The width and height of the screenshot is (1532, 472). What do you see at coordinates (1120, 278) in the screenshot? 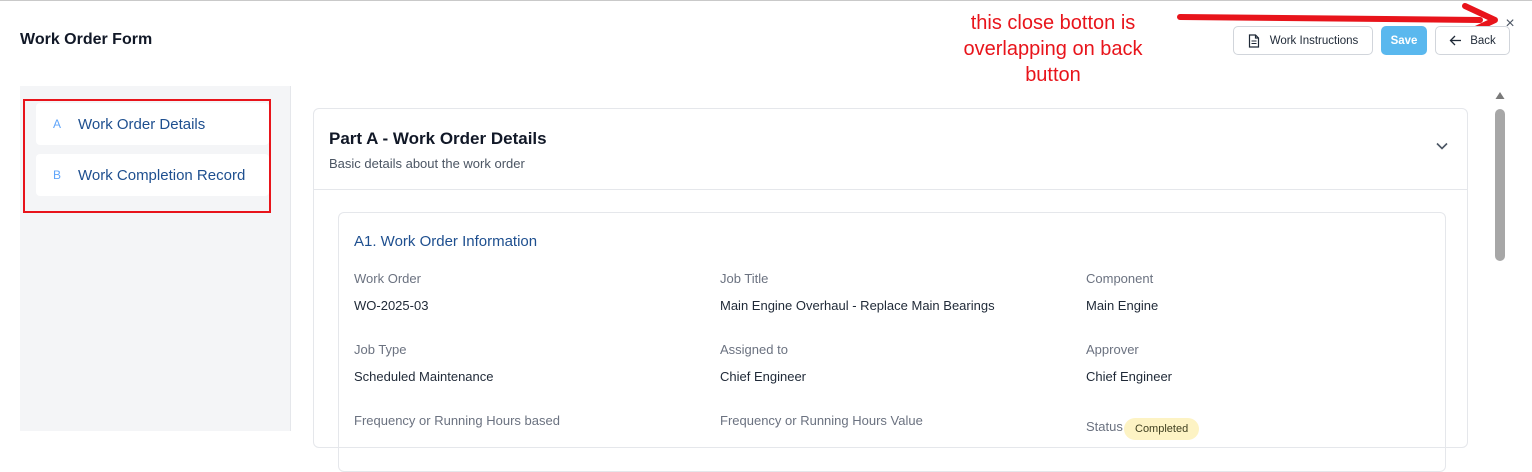
I see `field-label-component: Component` at bounding box center [1120, 278].